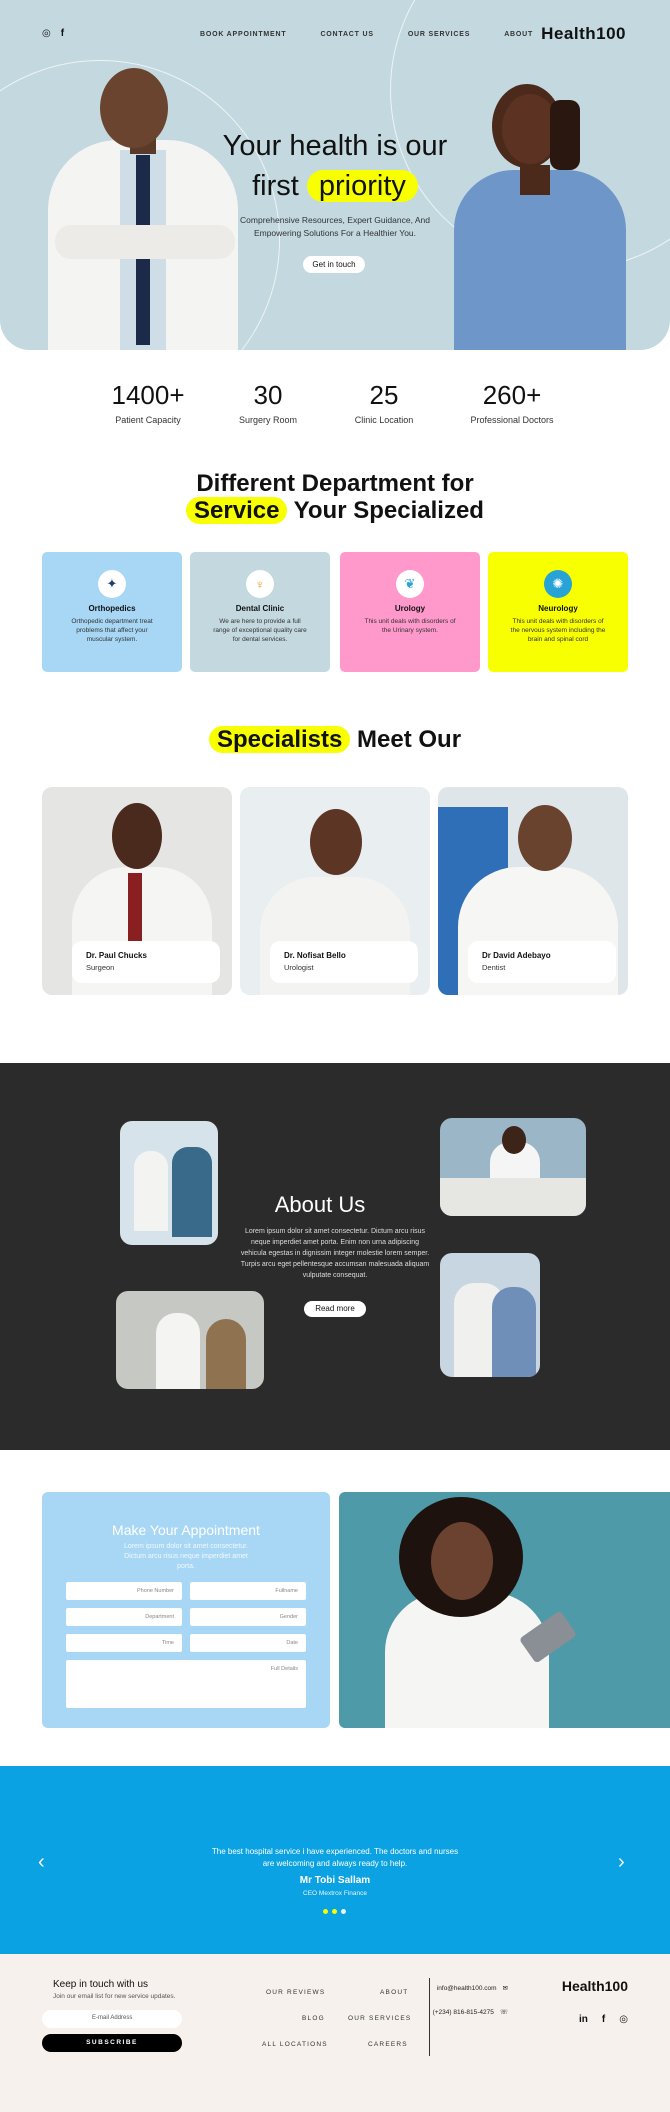  Describe the element at coordinates (112, 2019) in the screenshot. I see `newsletter-email-input: E-mail Address` at that location.